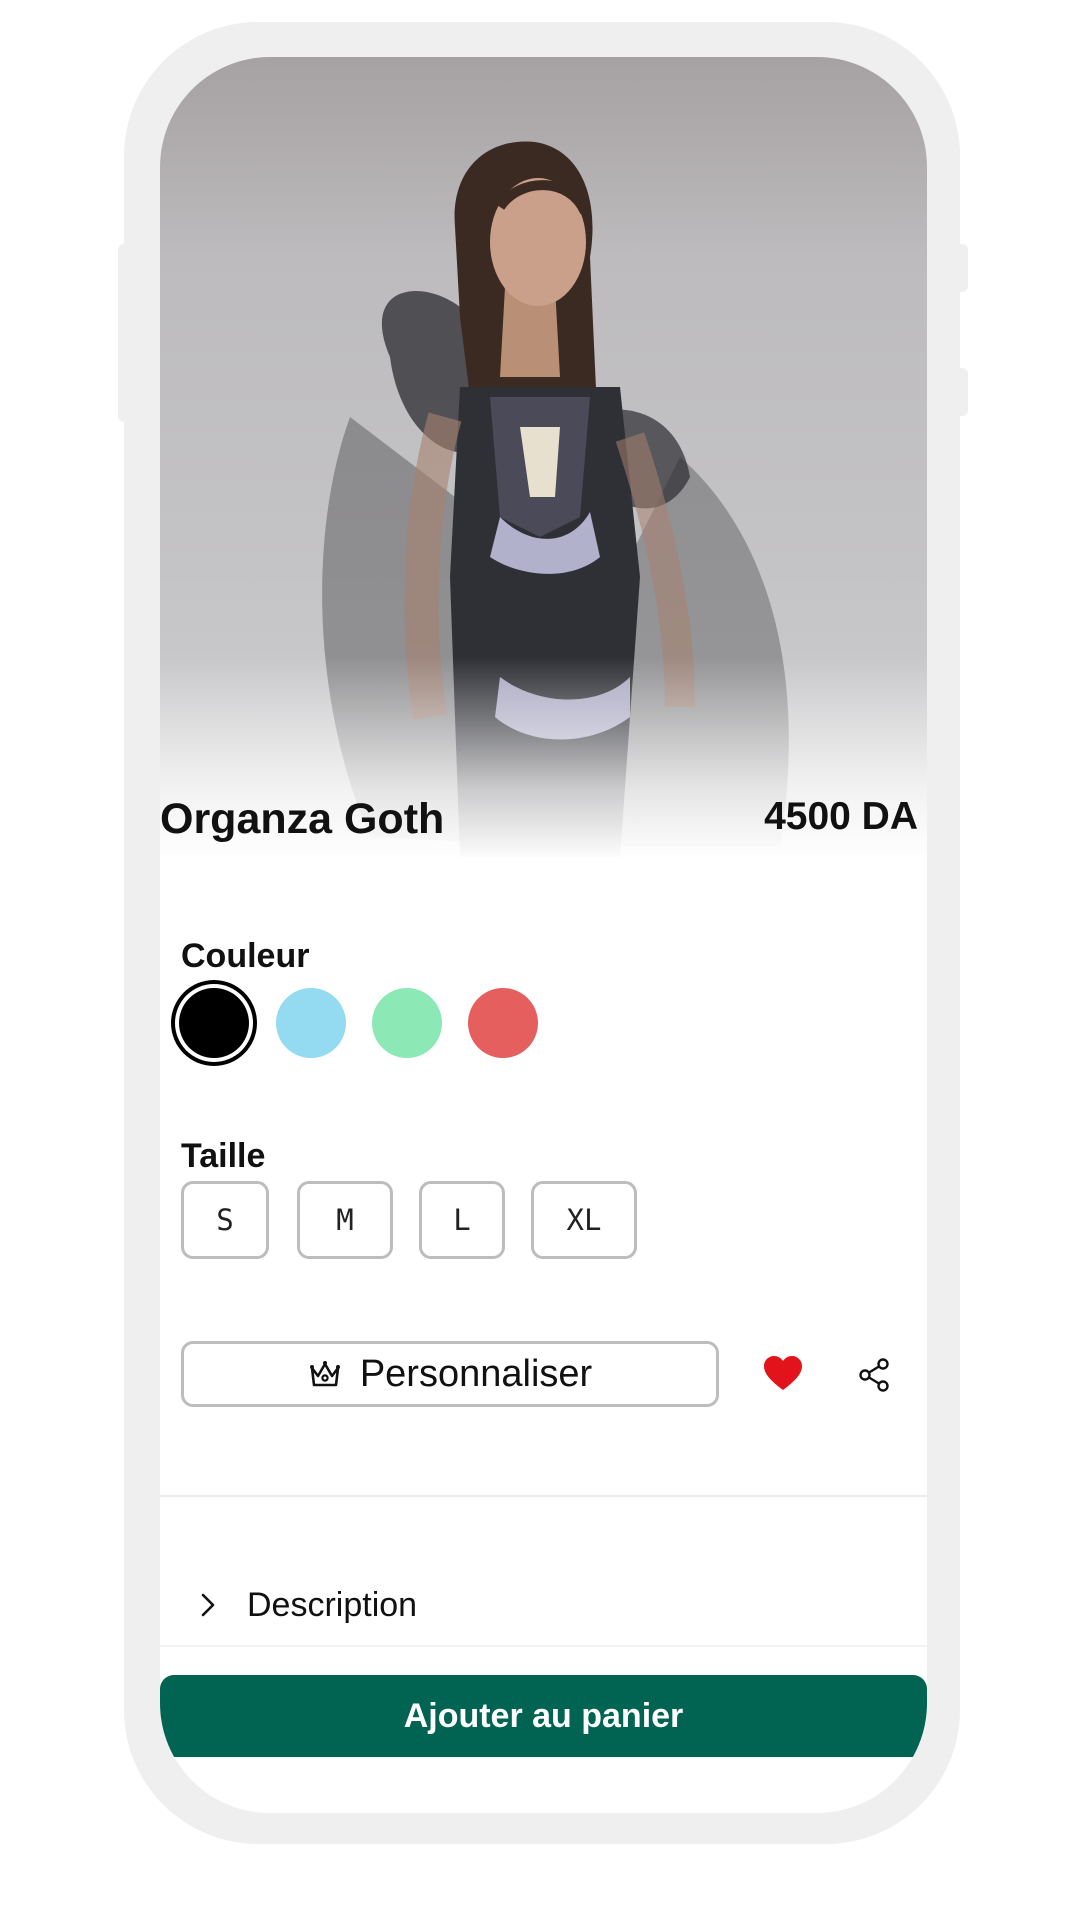  I want to click on product-title: Organza Goth, so click(302, 819).